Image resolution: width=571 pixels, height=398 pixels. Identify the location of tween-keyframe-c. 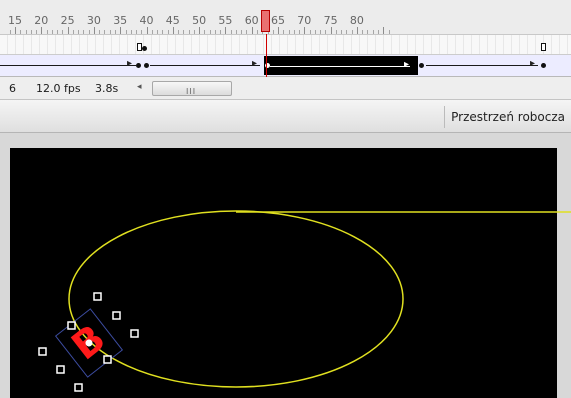
(421, 65).